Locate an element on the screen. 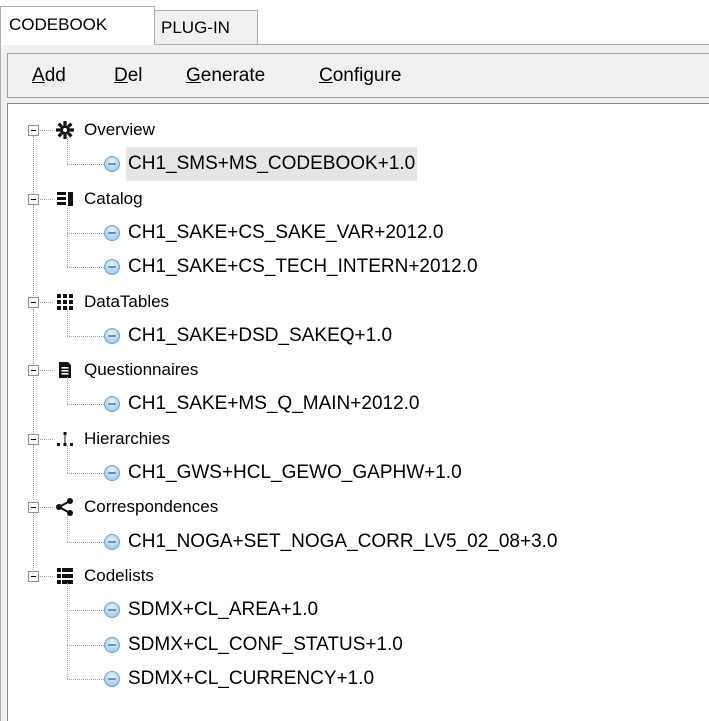 This screenshot has height=721, width=709. tree-item: CH1_SAKE+CS_TECH_INTERN+2012.0 is located at coordinates (353, 267).